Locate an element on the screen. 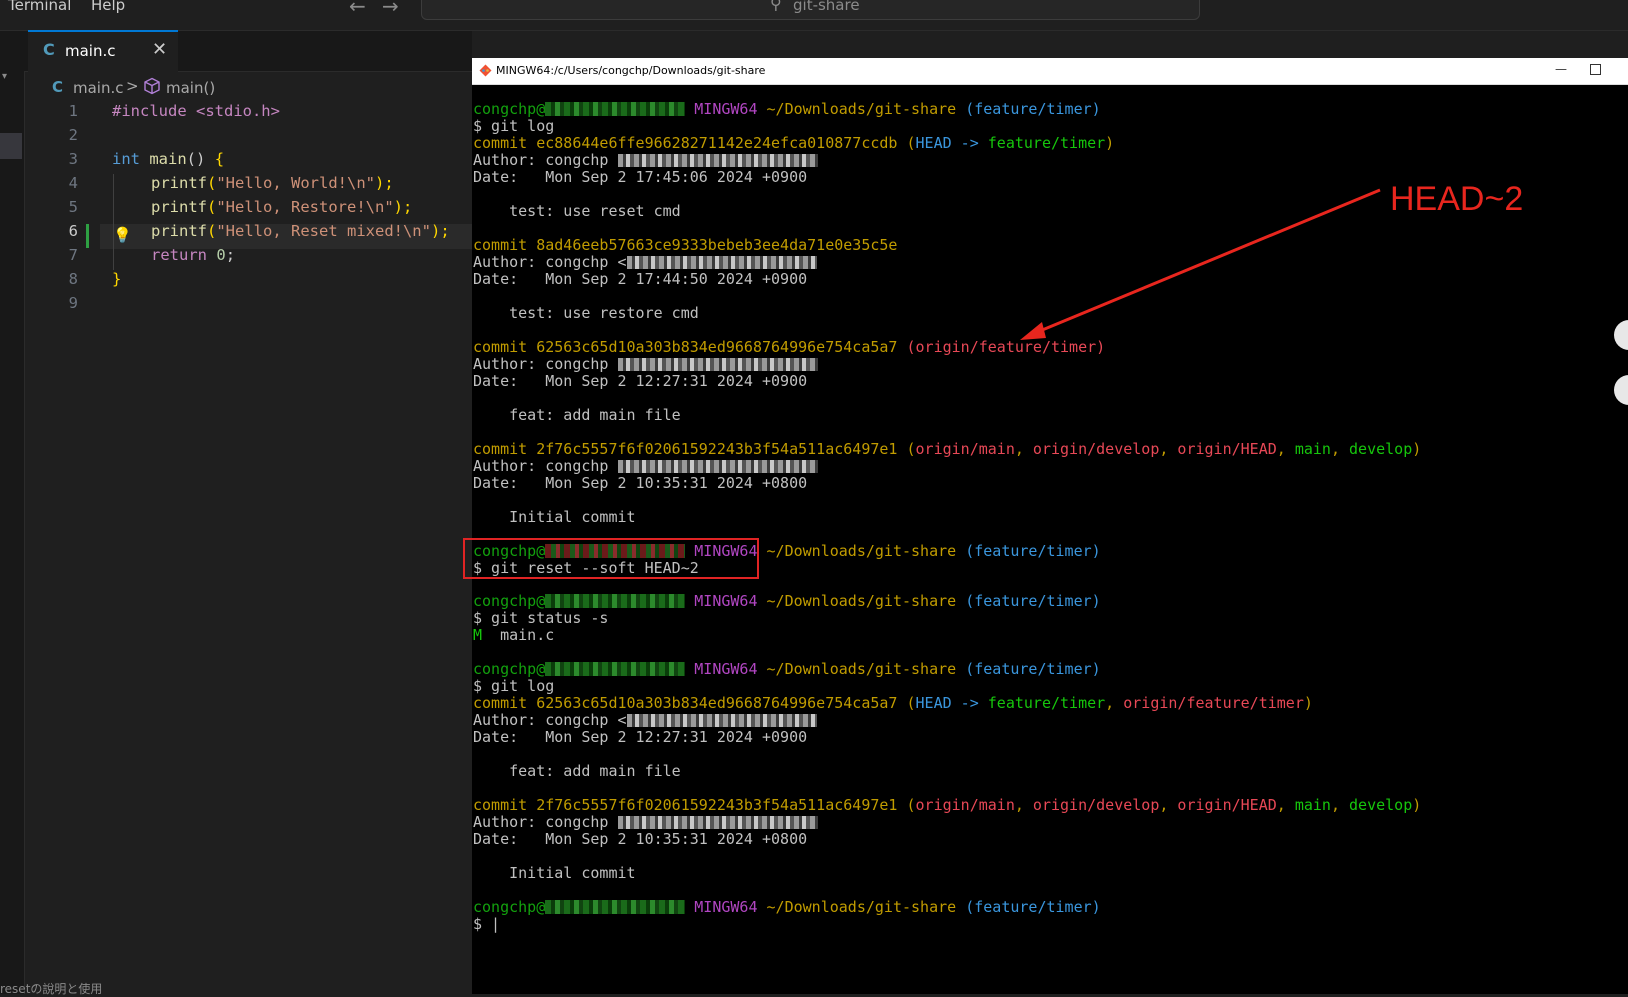  breadcrumb-c-file-icon: C is located at coordinates (58, 87).